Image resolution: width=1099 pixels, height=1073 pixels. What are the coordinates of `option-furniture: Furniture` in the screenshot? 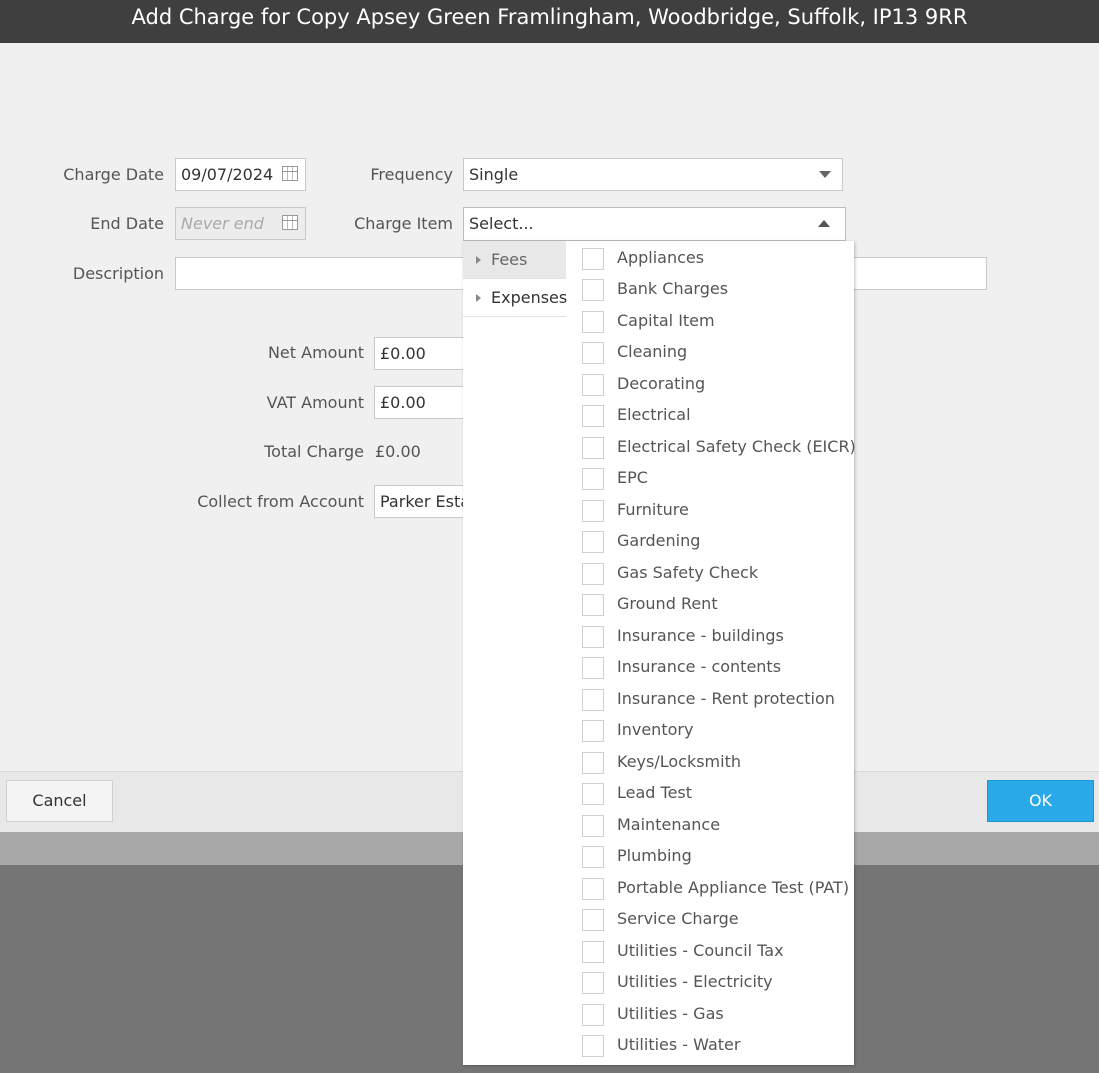 It's located at (710, 511).